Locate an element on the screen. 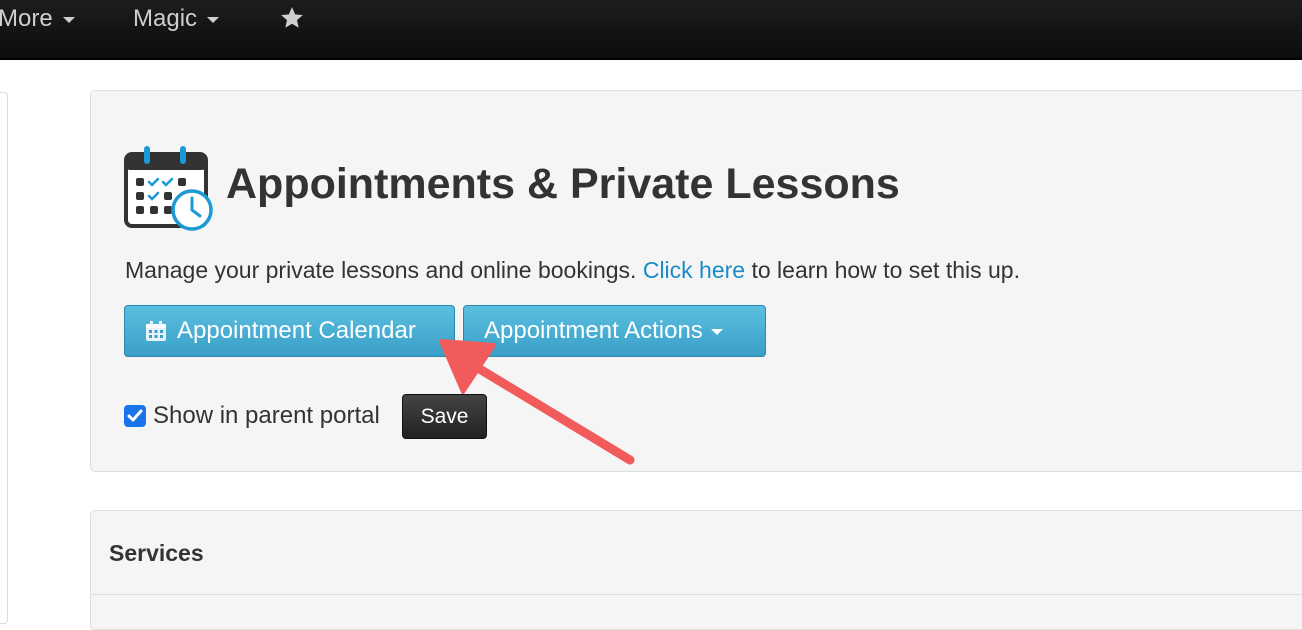  show-in-parent-portal-checkbox is located at coordinates (135, 416).